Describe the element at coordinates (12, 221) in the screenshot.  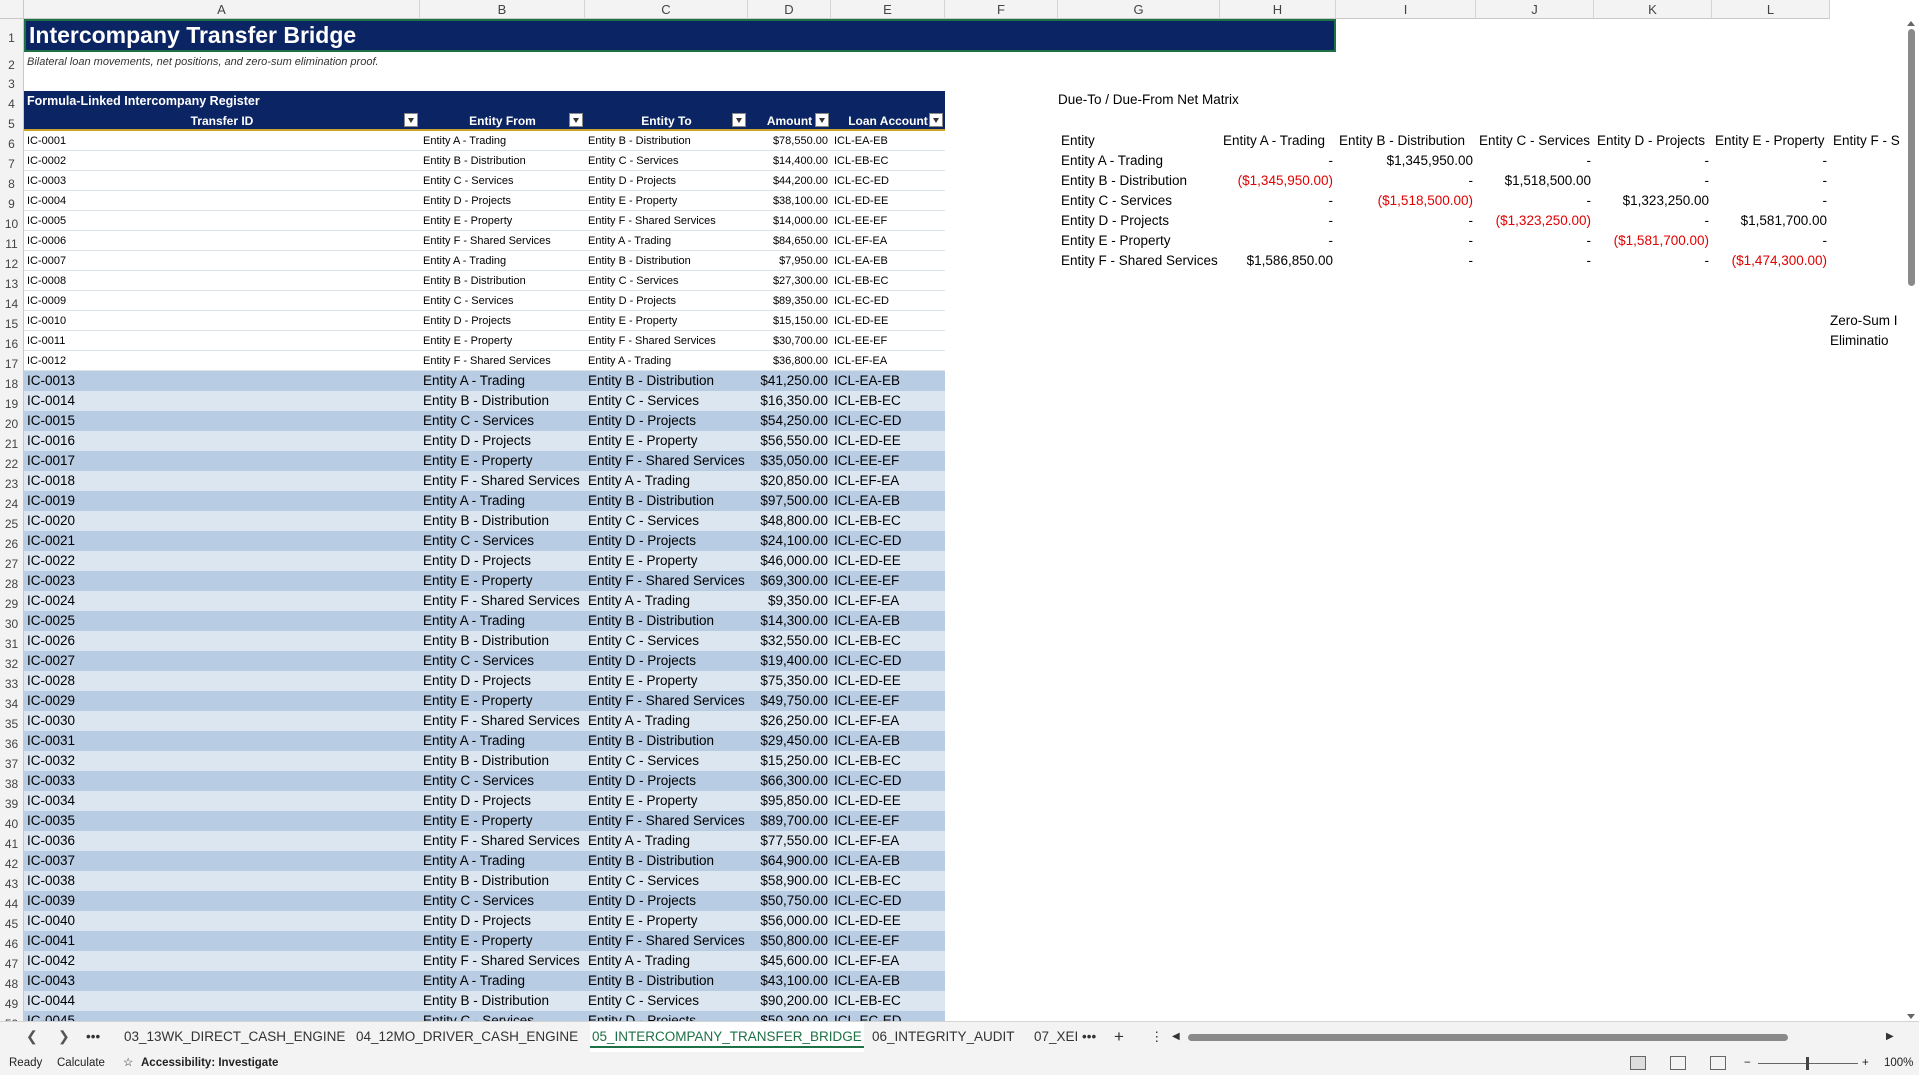
I see `row-header-10: 10` at that location.